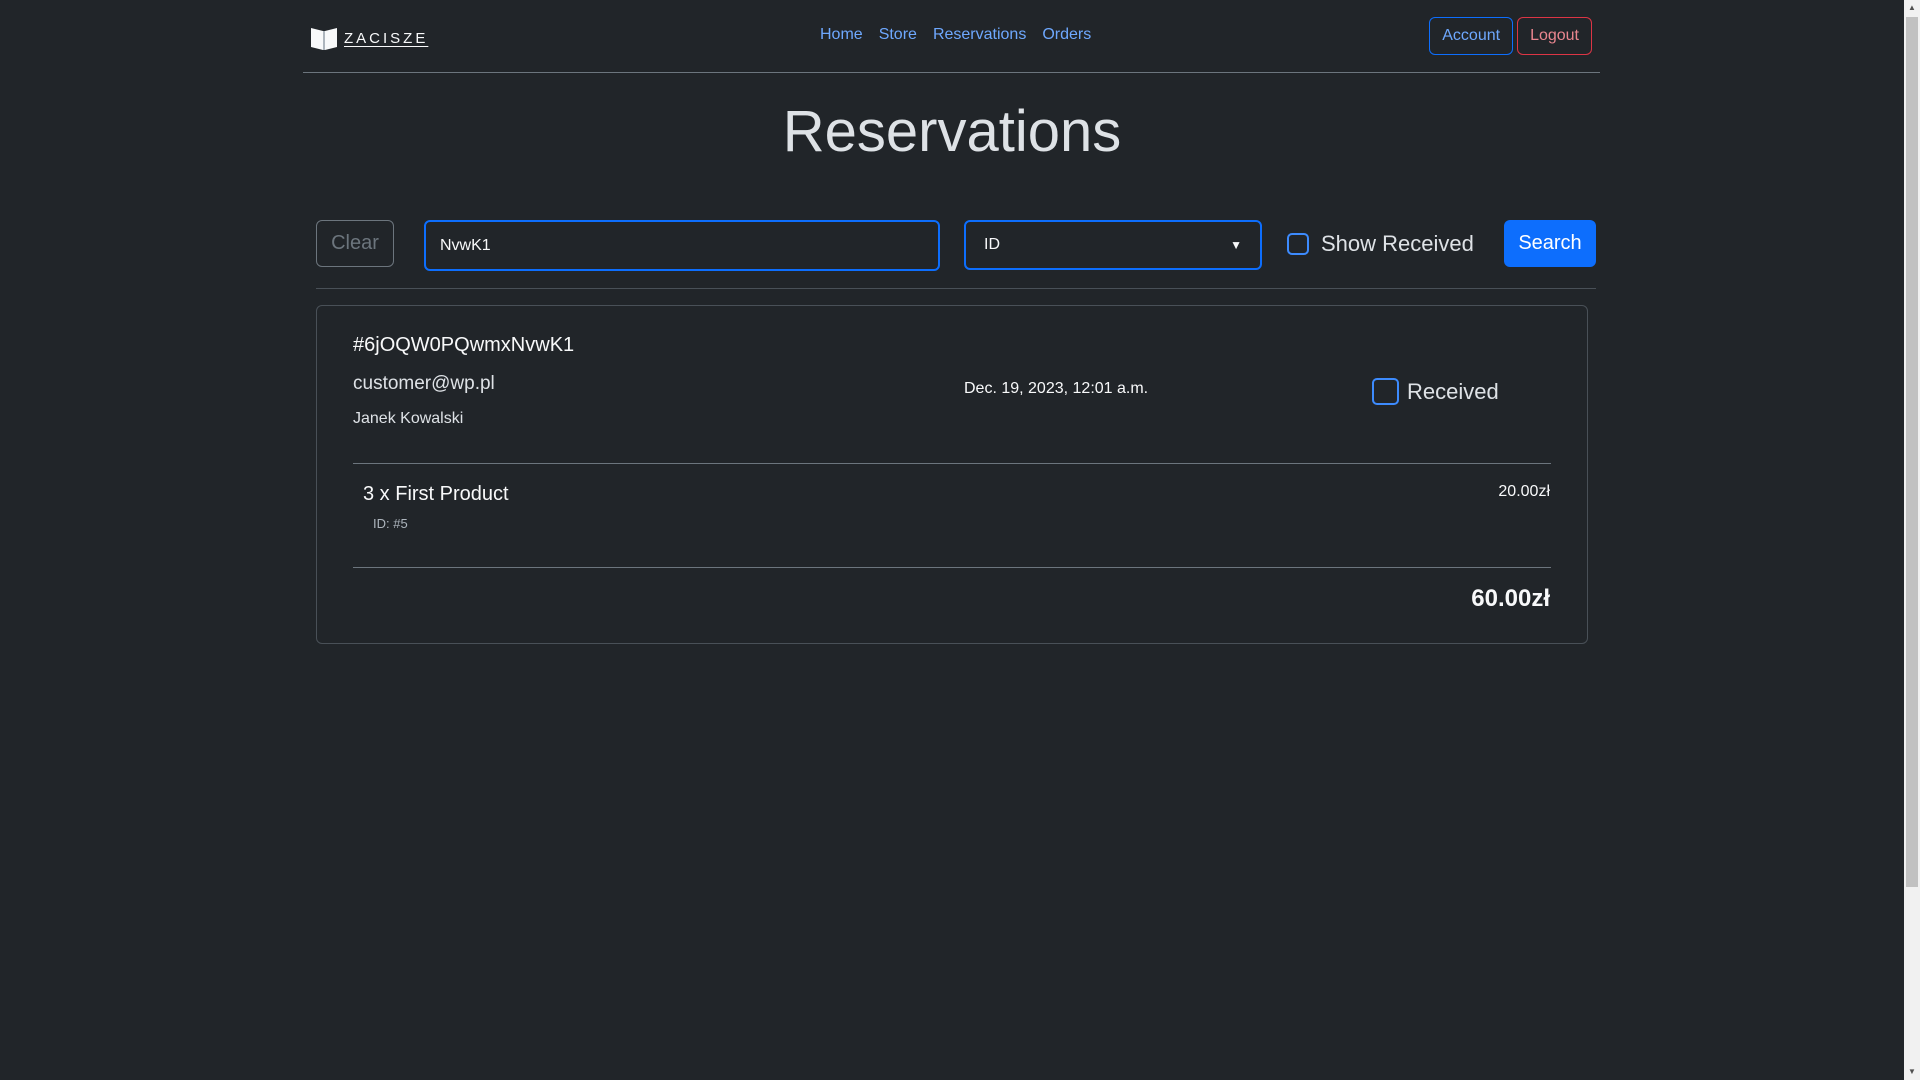 This screenshot has width=1920, height=1080. What do you see at coordinates (1298, 244) in the screenshot?
I see `show-received-checkbox` at bounding box center [1298, 244].